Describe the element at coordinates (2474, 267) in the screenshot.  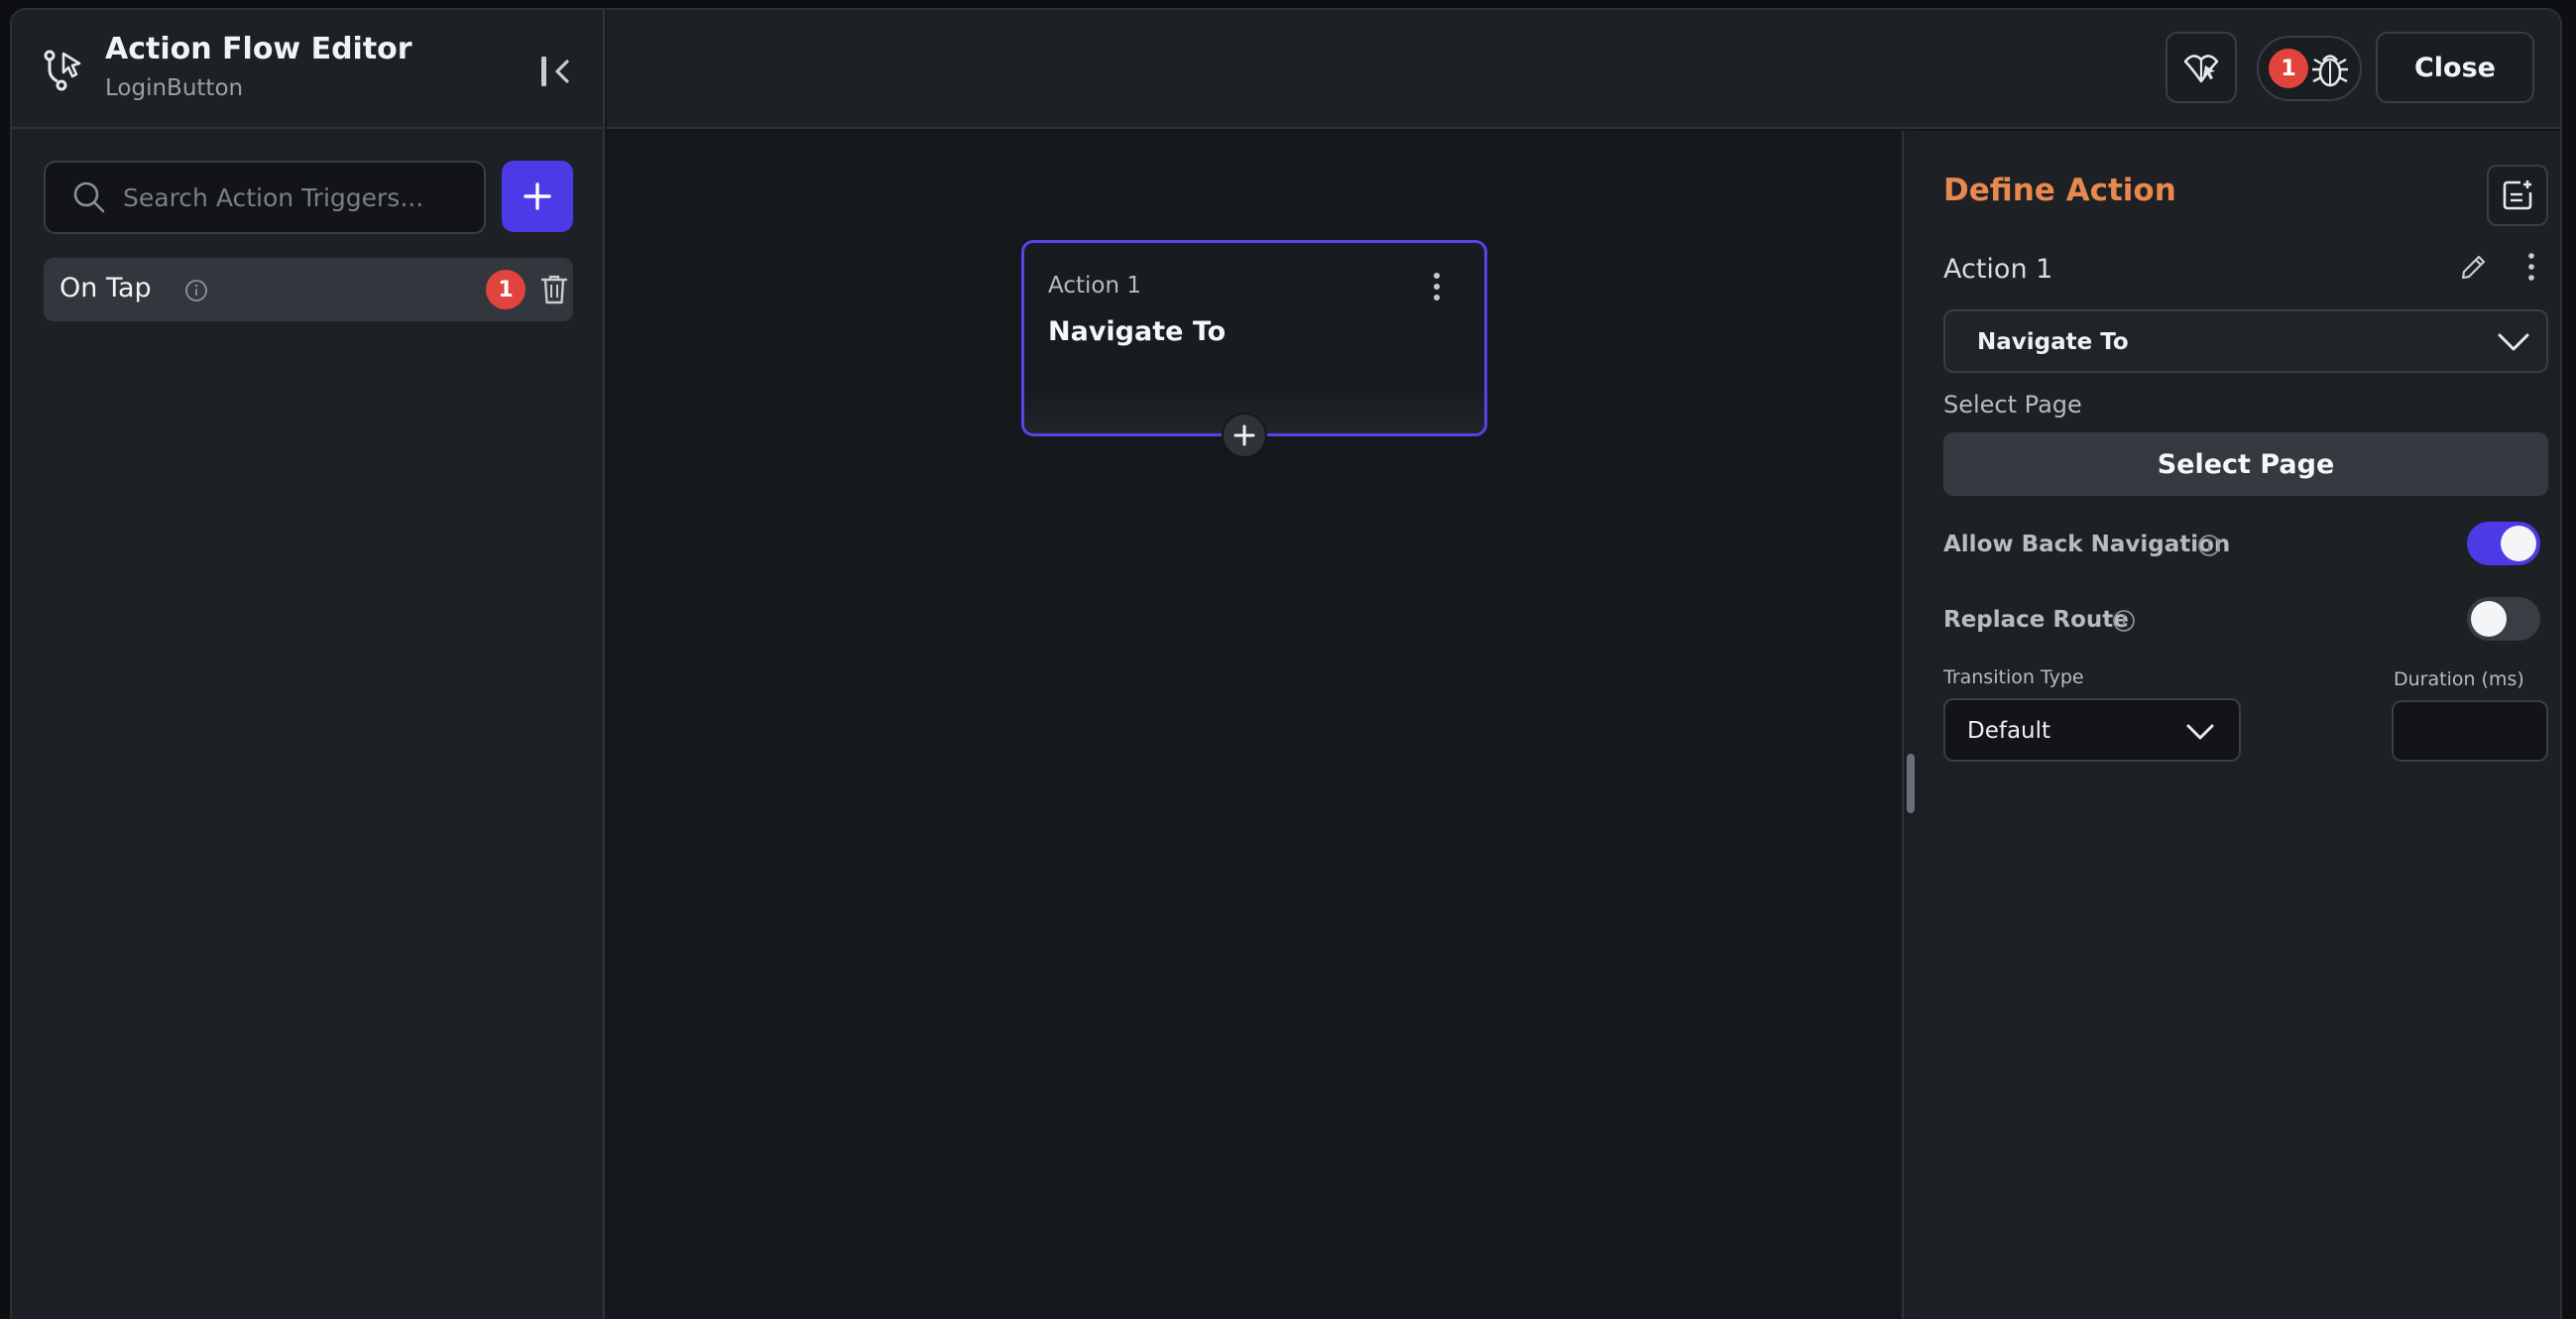
I see `pencil-icon` at that location.